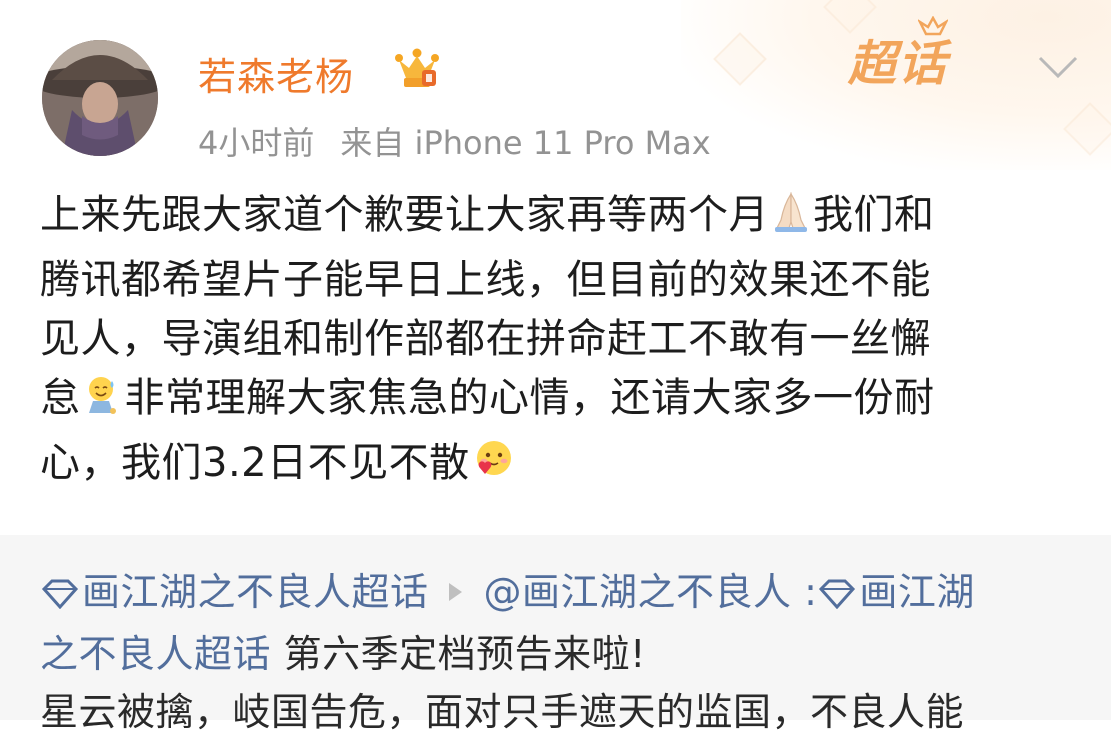 Image resolution: width=1111 pixels, height=741 pixels. Describe the element at coordinates (100, 98) in the screenshot. I see `avatar` at that location.